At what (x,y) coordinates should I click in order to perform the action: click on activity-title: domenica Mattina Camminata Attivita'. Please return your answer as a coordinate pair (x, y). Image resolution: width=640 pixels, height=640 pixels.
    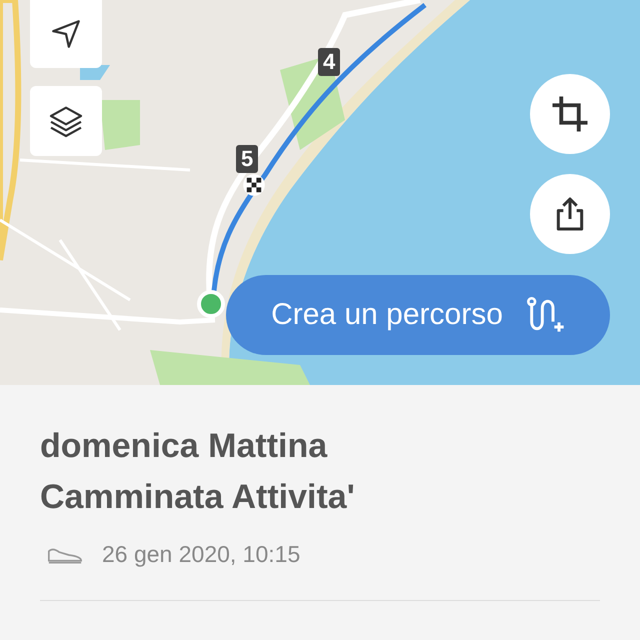
    Looking at the image, I should click on (198, 472).